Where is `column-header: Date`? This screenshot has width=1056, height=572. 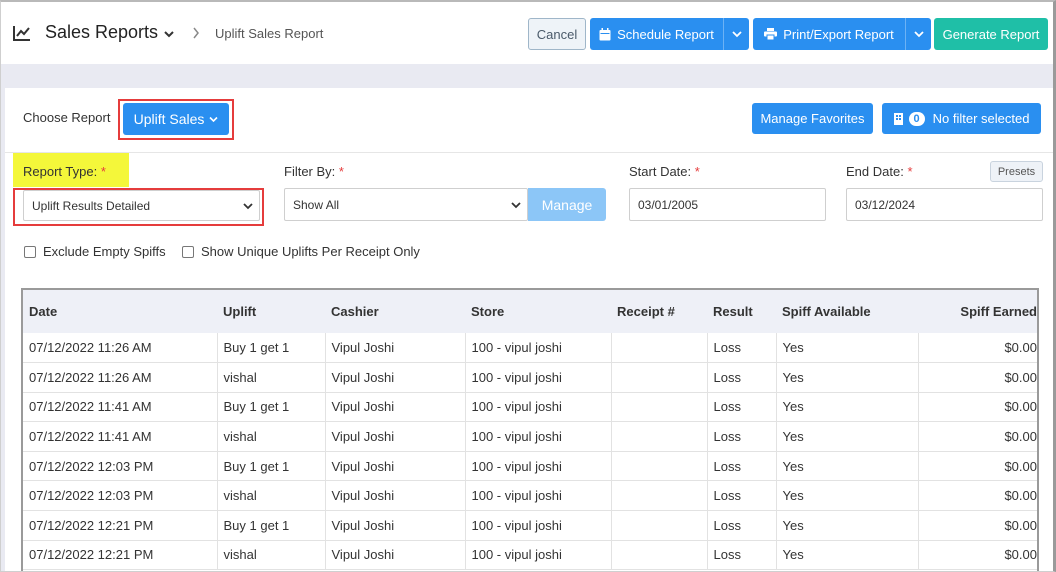
column-header: Date is located at coordinates (120, 311).